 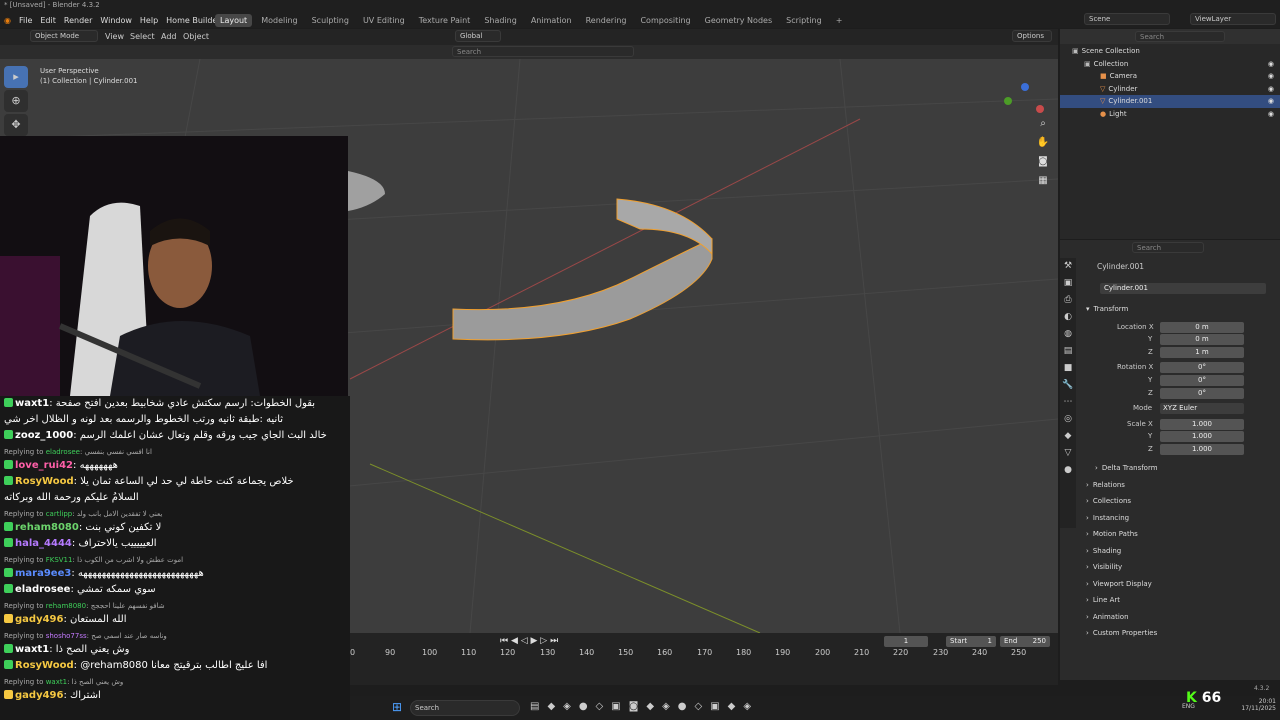 What do you see at coordinates (1180, 36) in the screenshot?
I see `outliner-search-input: Search` at bounding box center [1180, 36].